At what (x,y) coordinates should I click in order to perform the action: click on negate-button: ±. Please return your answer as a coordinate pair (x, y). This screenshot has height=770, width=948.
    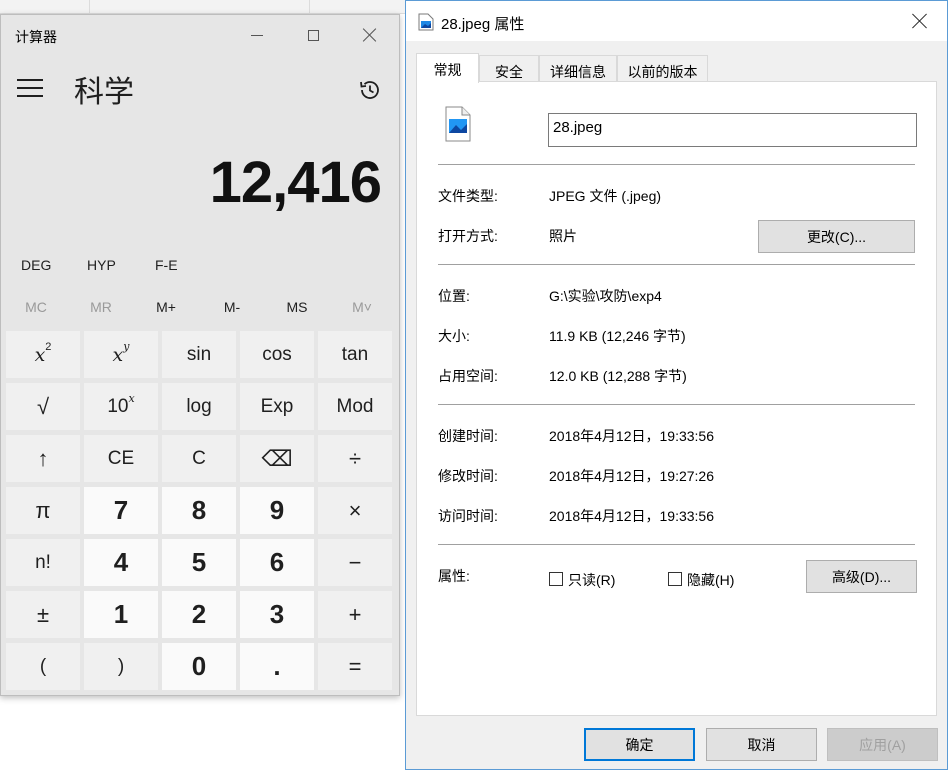
    Looking at the image, I should click on (43, 614).